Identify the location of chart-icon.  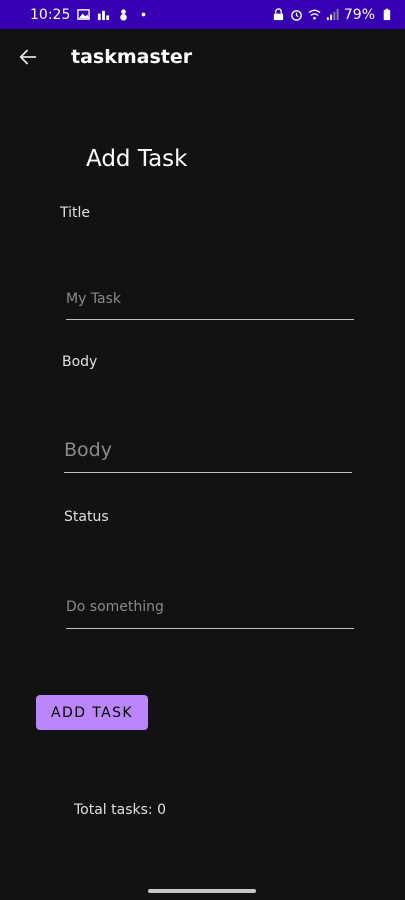
(103, 15).